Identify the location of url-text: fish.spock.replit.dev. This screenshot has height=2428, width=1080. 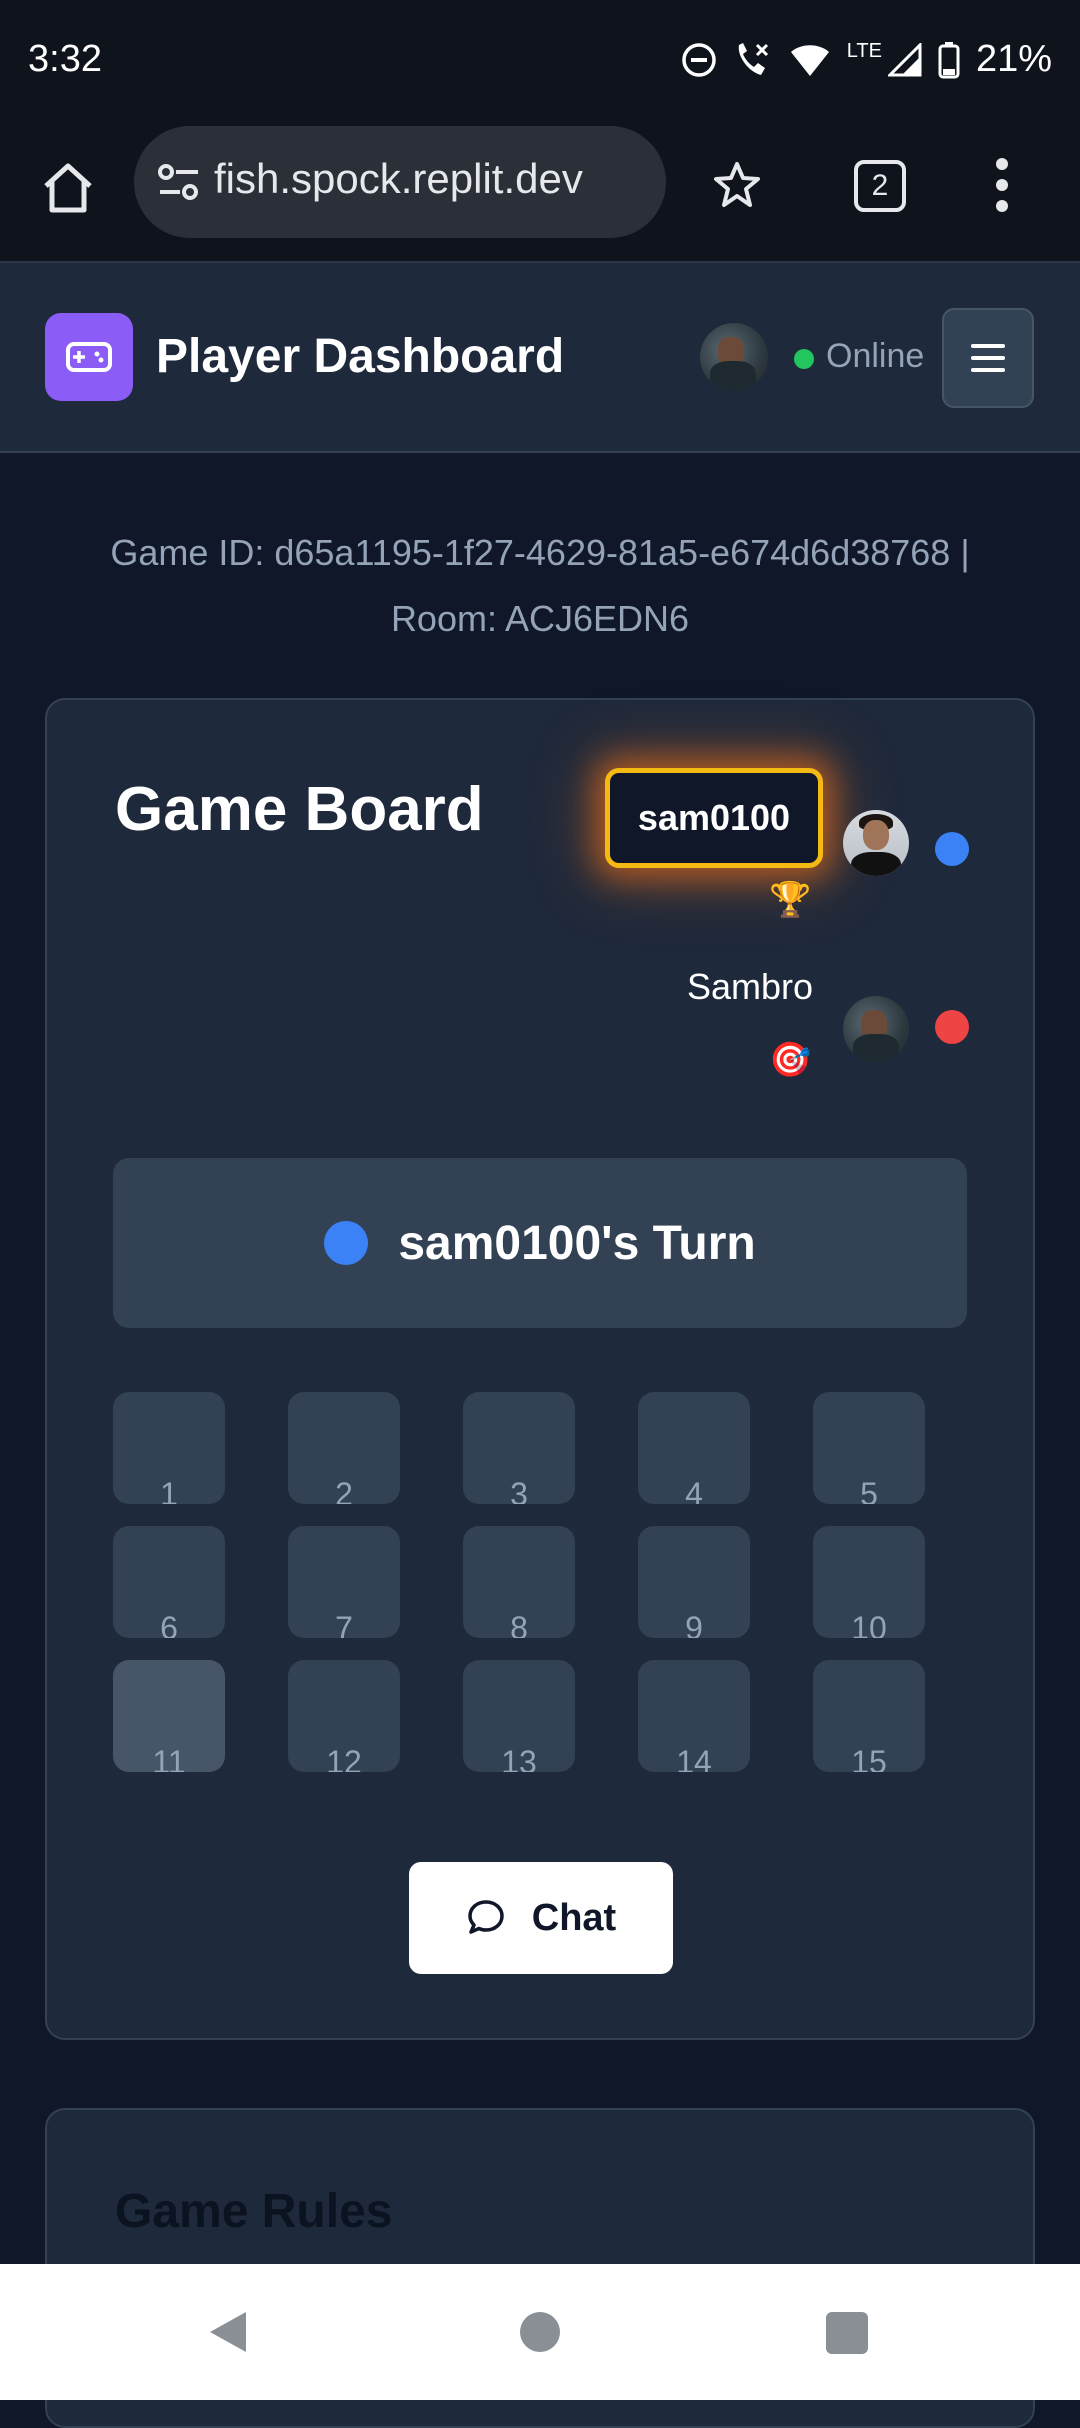
(398, 179).